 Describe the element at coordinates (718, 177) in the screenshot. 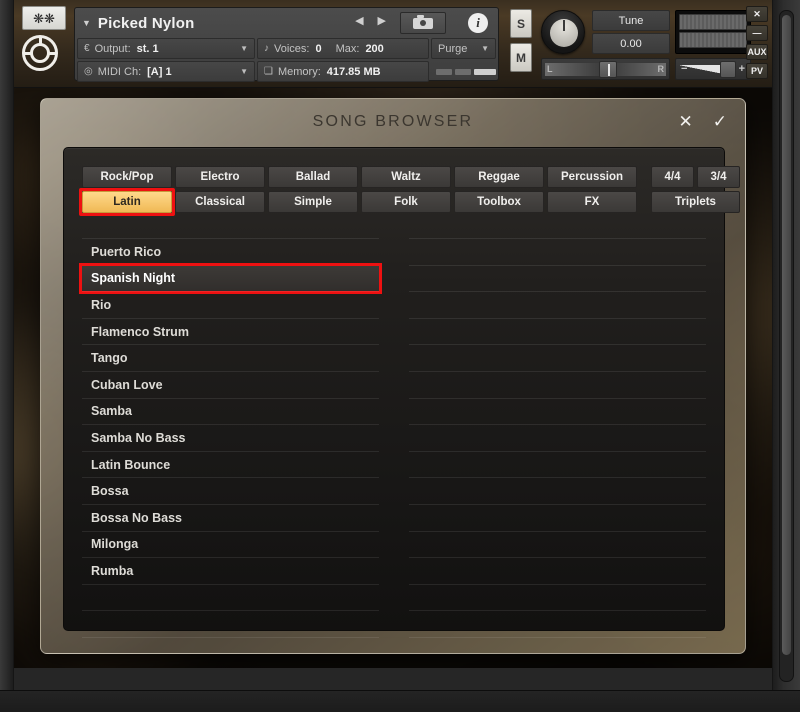

I see `tab-3-4: 3/4` at that location.